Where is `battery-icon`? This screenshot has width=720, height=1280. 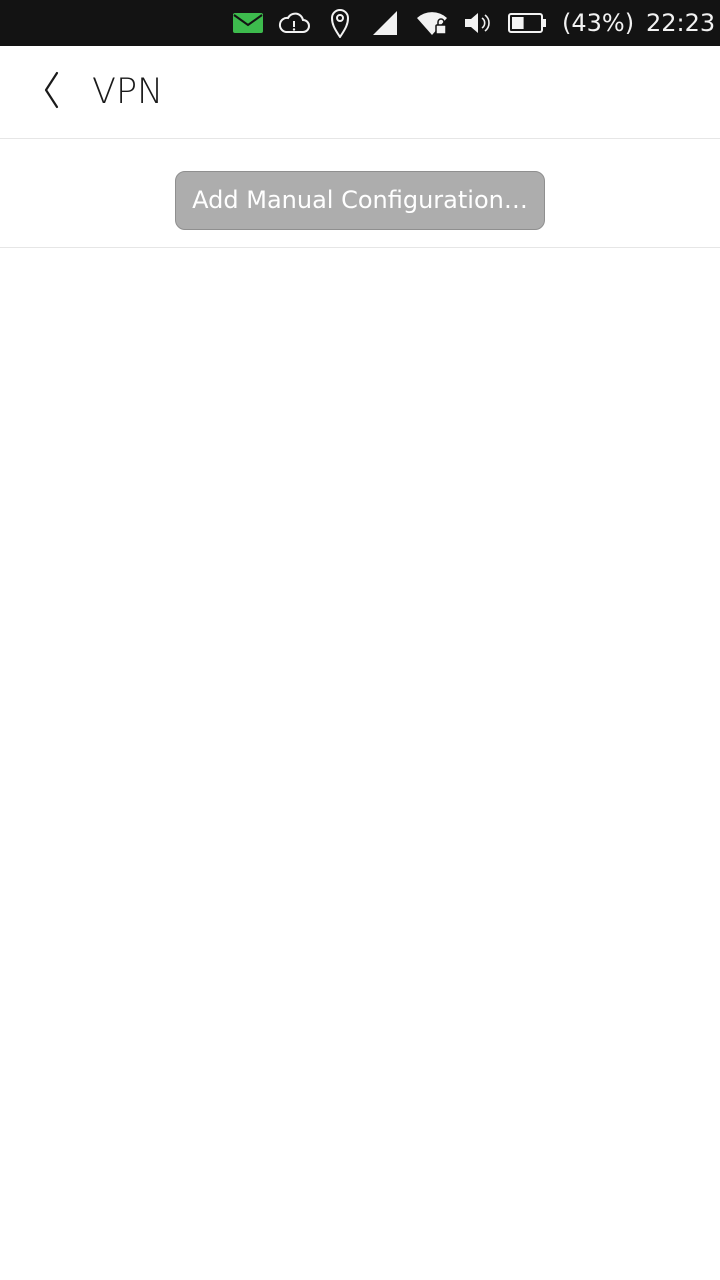 battery-icon is located at coordinates (528, 23).